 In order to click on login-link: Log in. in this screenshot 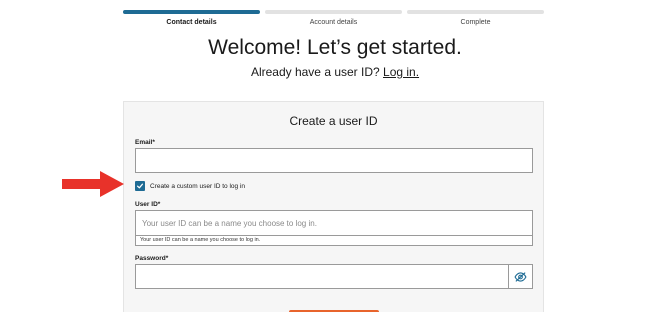, I will do `click(401, 72)`.